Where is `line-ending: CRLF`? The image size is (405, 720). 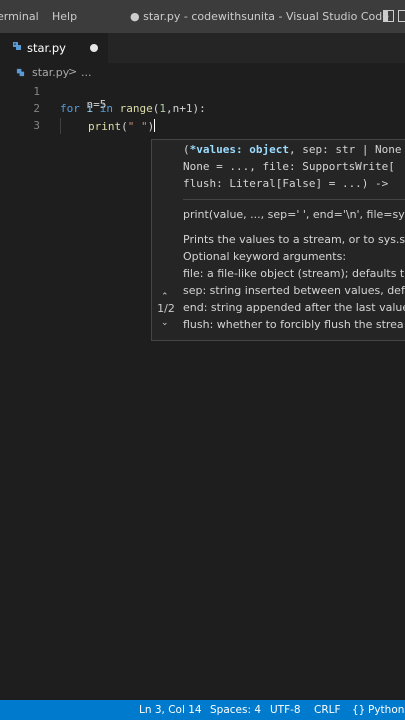 line-ending: CRLF is located at coordinates (327, 710).